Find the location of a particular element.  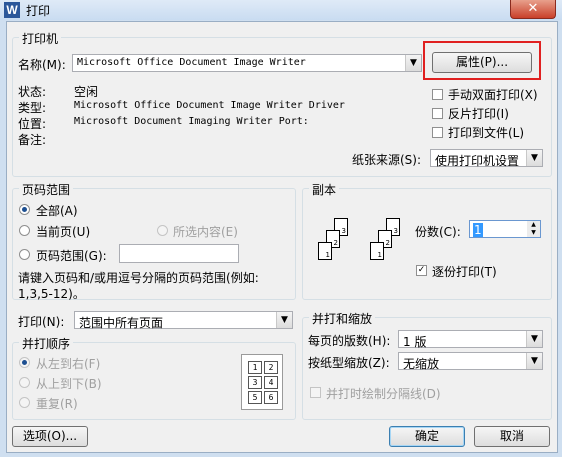

status-value: 空闲 is located at coordinates (86, 92).